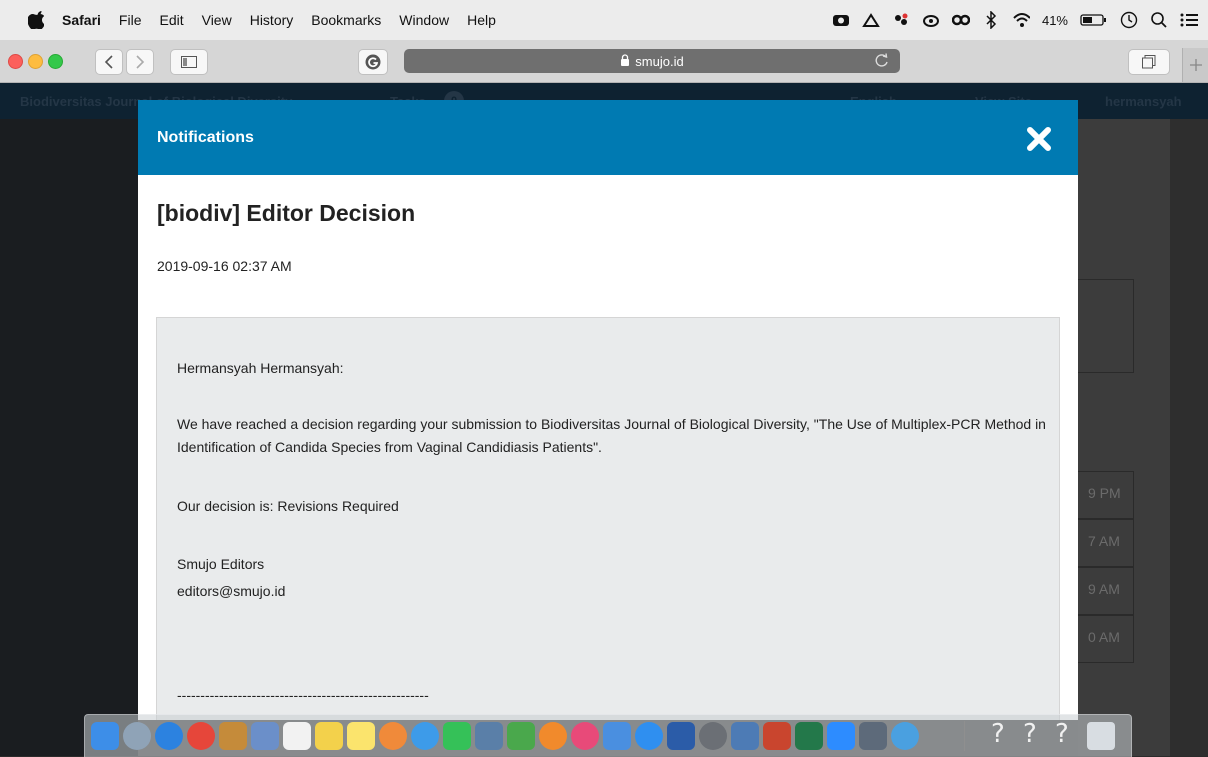 The height and width of the screenshot is (757, 1208). I want to click on system-preferences-icon, so click(713, 736).